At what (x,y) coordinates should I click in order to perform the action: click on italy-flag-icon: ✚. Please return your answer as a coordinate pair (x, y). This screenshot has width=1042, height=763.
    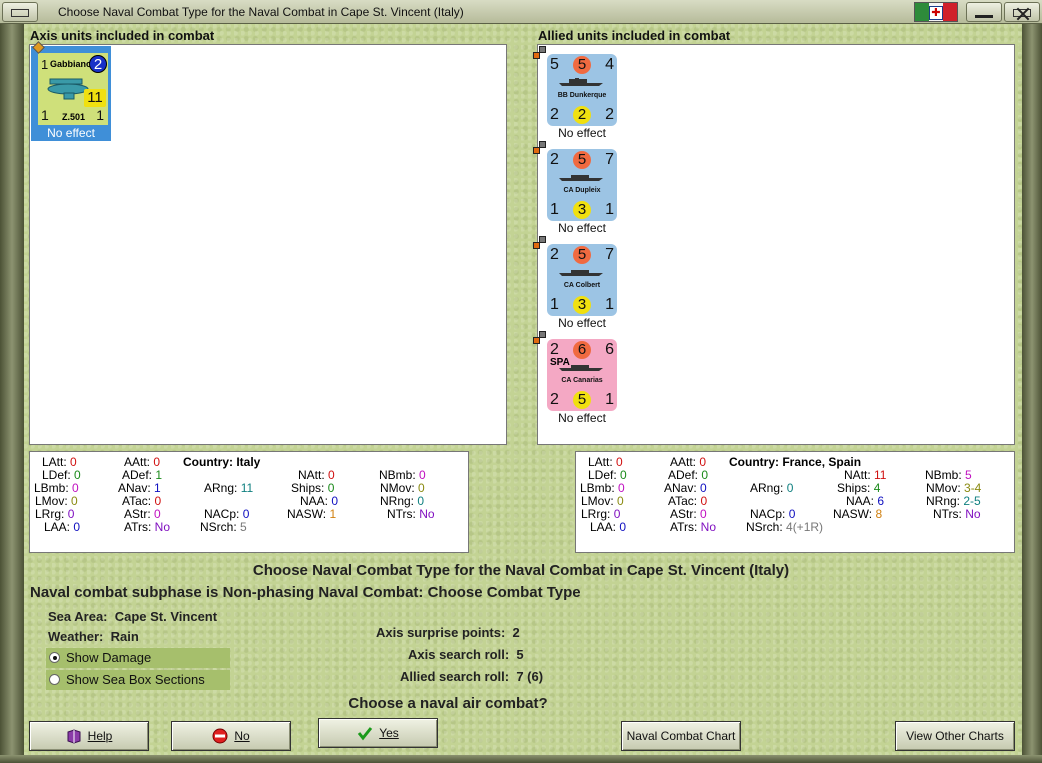
    Looking at the image, I should click on (936, 12).